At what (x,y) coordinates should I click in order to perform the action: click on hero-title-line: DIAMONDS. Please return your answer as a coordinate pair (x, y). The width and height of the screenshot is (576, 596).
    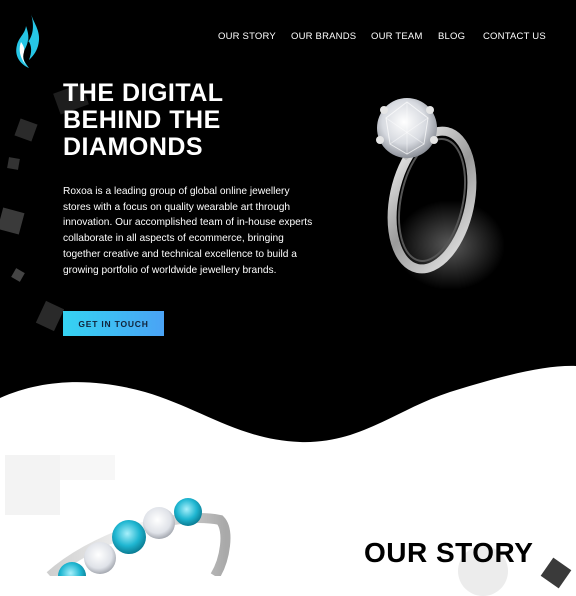
    Looking at the image, I should click on (133, 147).